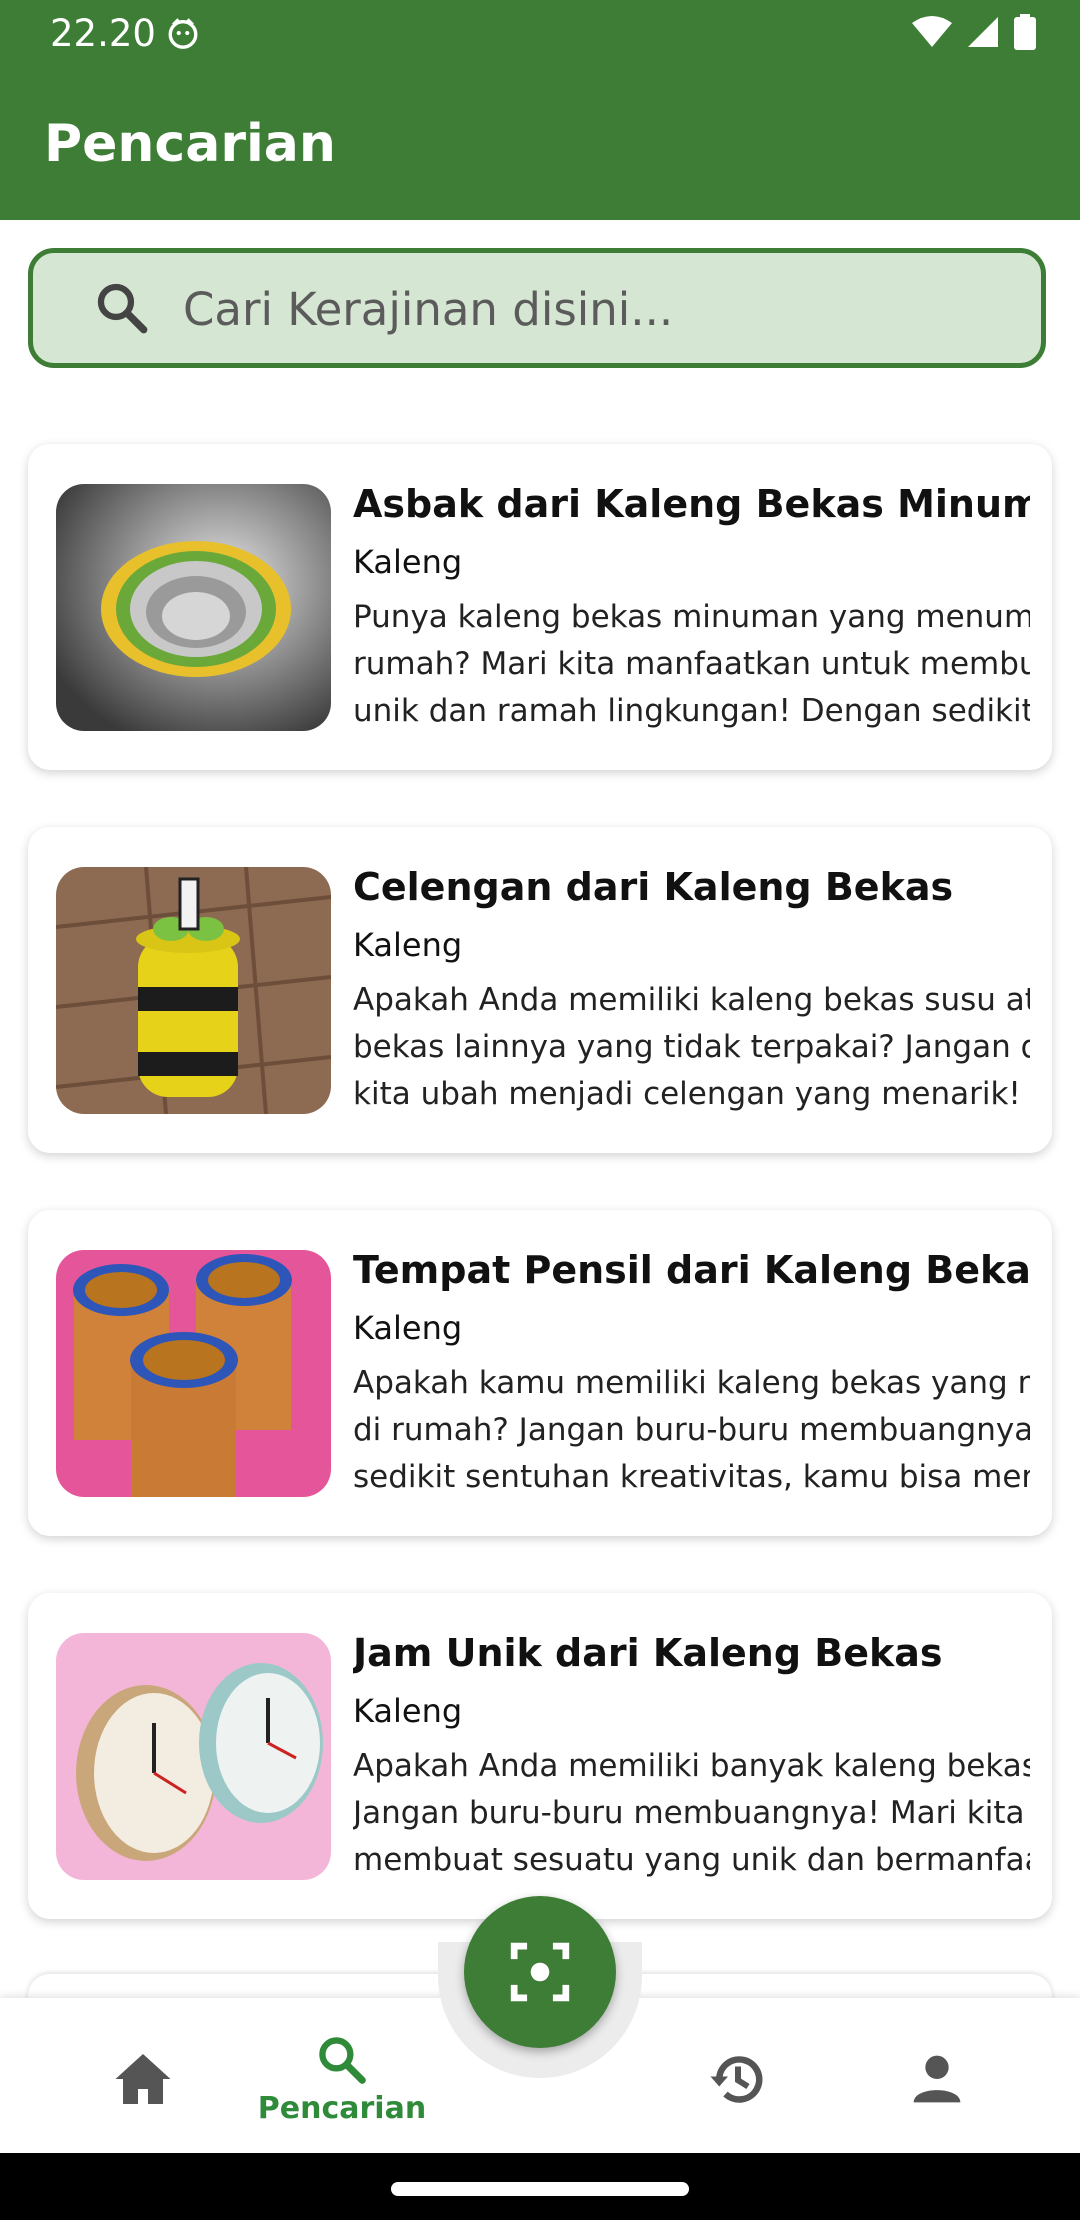 Image resolution: width=1080 pixels, height=2220 pixels. I want to click on nav-search: Pencarian, so click(342, 2079).